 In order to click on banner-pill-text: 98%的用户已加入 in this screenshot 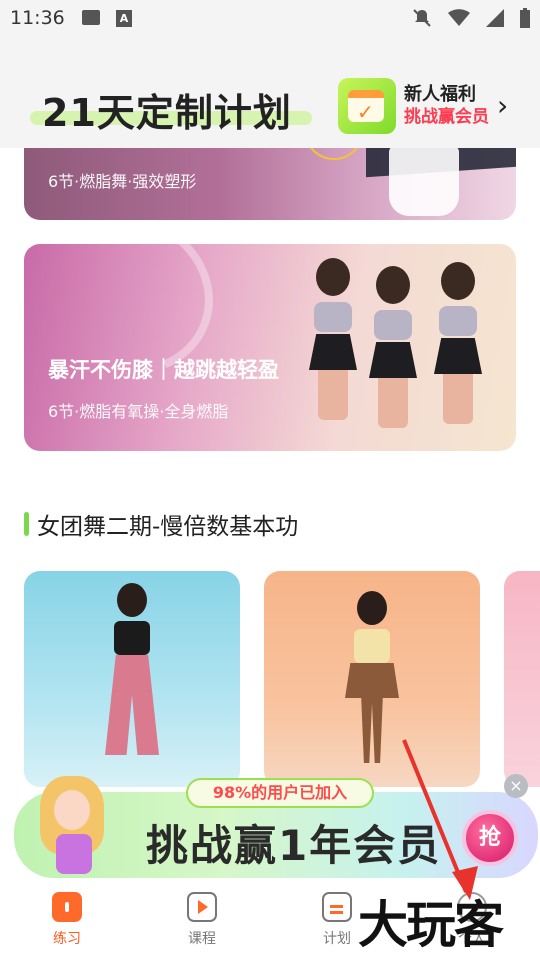, I will do `click(280, 792)`.